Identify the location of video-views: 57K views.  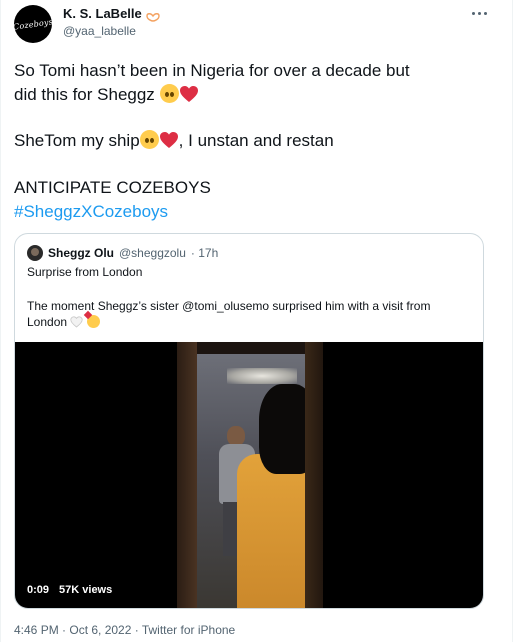
(86, 590).